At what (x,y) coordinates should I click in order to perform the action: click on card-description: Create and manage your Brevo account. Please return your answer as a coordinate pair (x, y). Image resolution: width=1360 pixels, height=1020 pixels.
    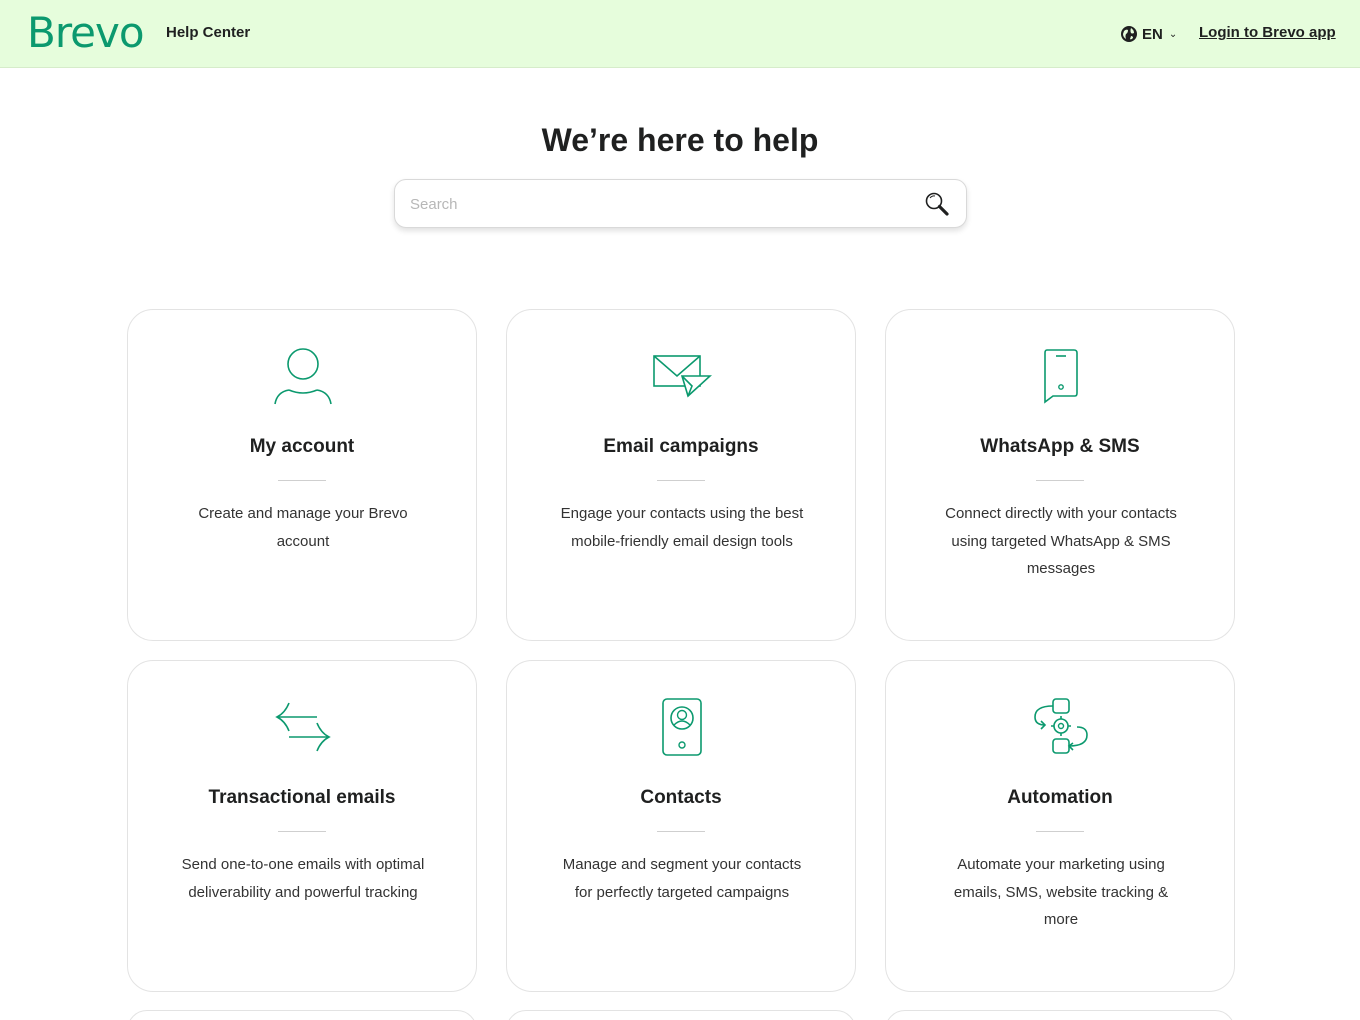
    Looking at the image, I should click on (303, 527).